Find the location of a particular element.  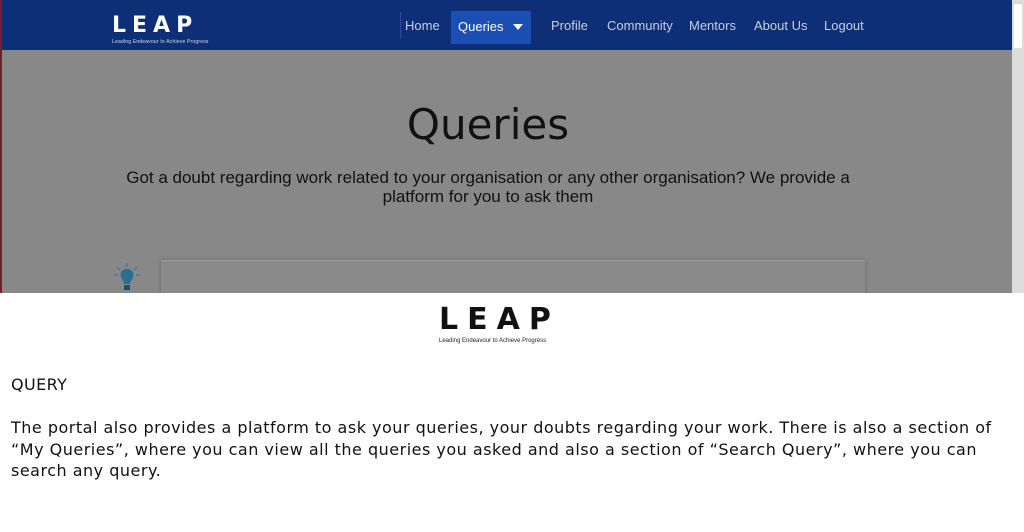

lightbulb-icon is located at coordinates (127, 277).